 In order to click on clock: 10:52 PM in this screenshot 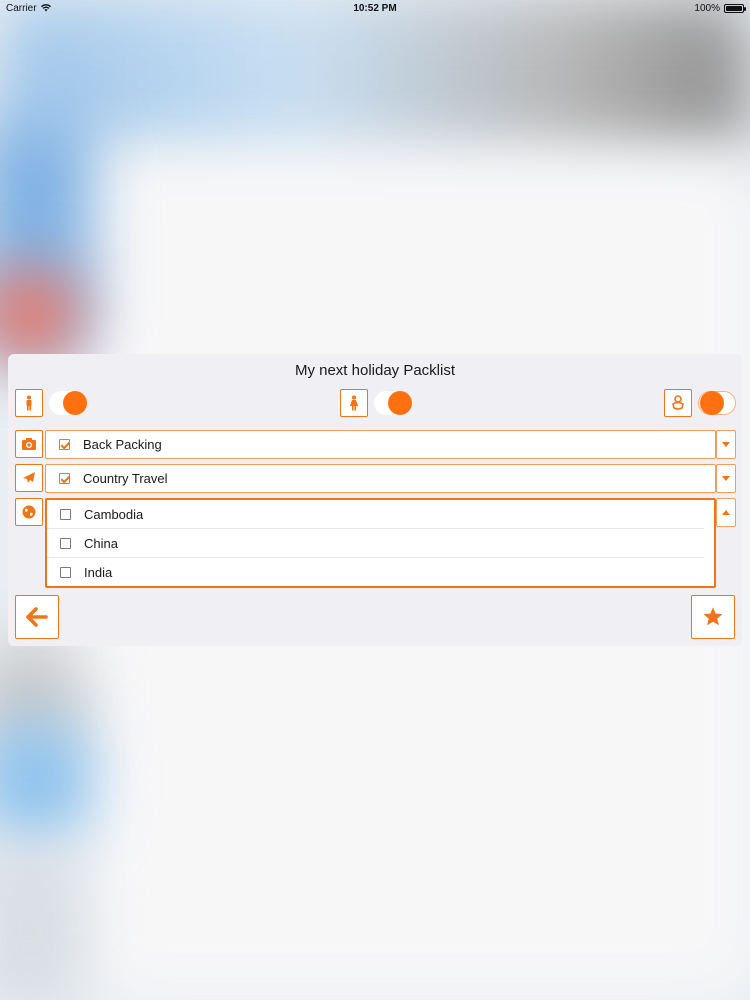, I will do `click(375, 8)`.